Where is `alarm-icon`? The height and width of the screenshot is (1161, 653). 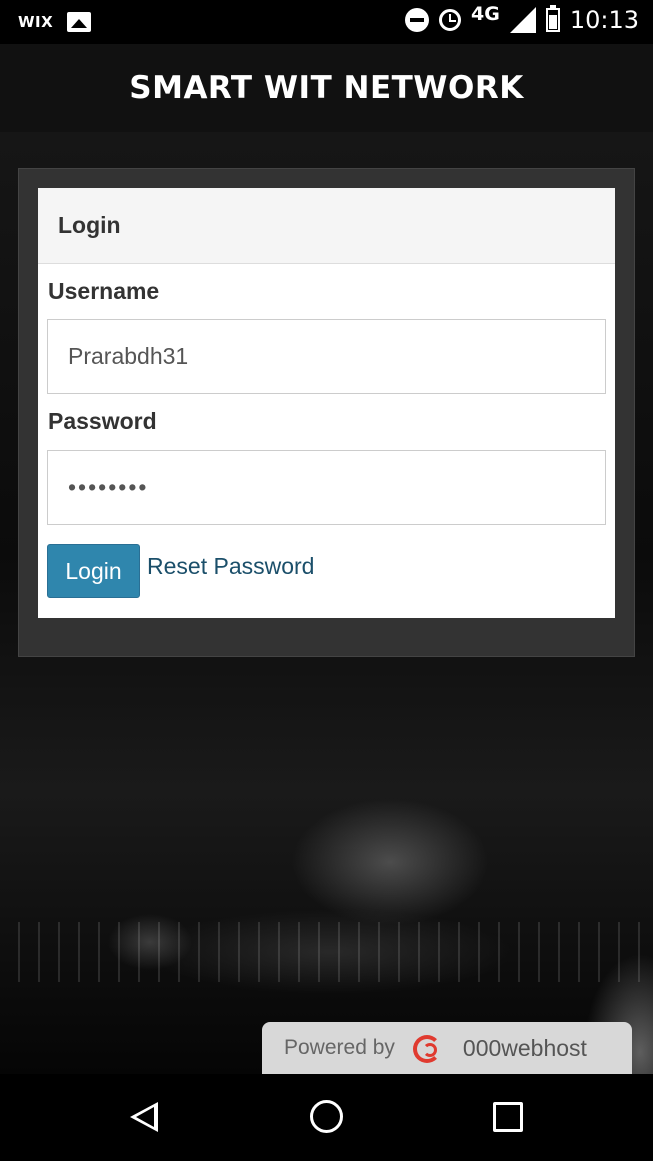 alarm-icon is located at coordinates (450, 20).